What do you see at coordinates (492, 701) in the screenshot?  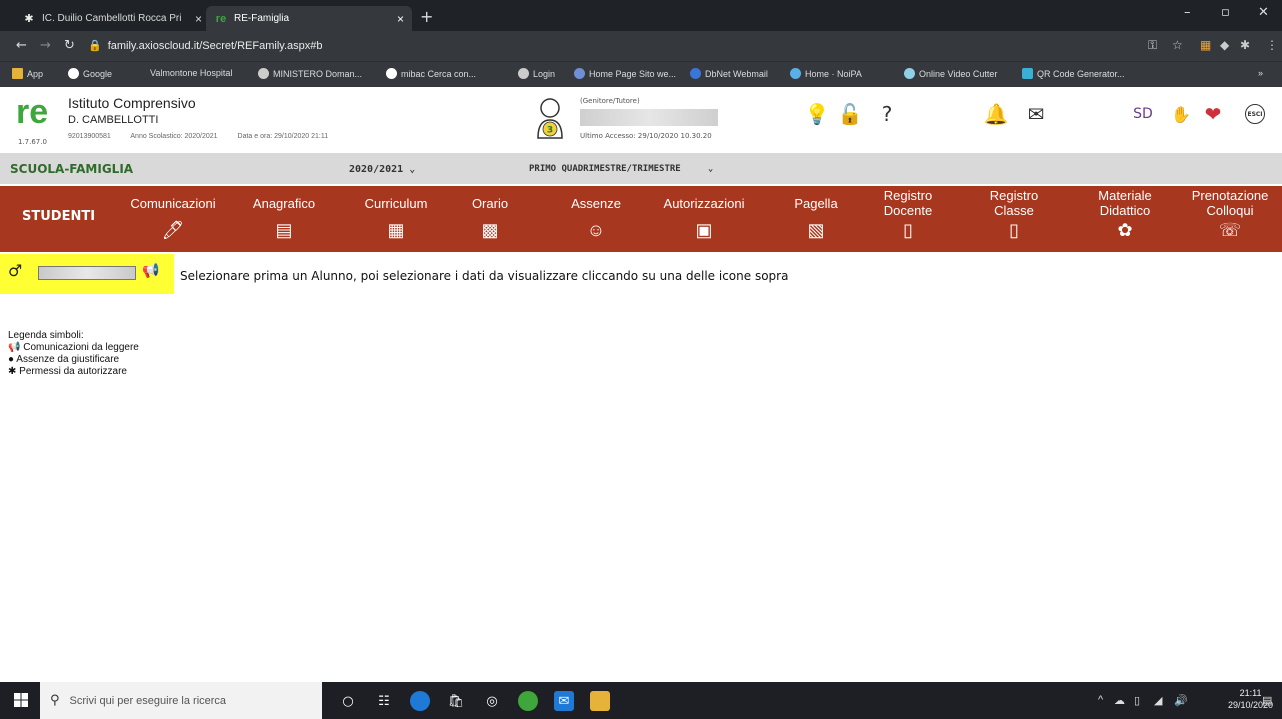 I see `app-icon: ◎` at bounding box center [492, 701].